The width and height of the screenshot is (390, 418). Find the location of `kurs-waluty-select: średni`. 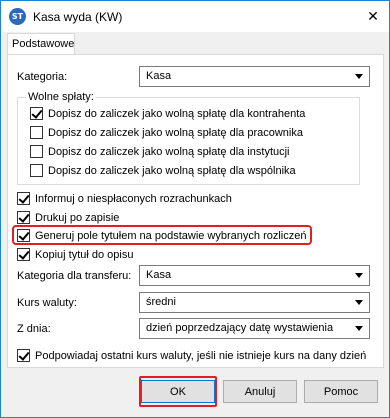

kurs-waluty-select: średni is located at coordinates (254, 302).